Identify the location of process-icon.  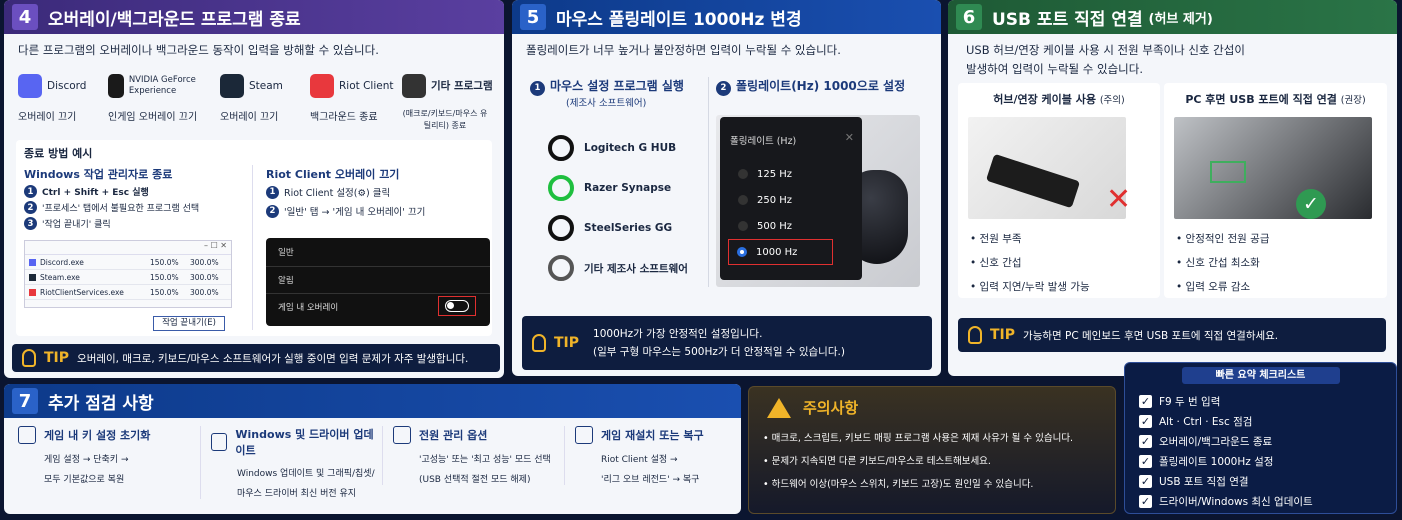
(32, 277).